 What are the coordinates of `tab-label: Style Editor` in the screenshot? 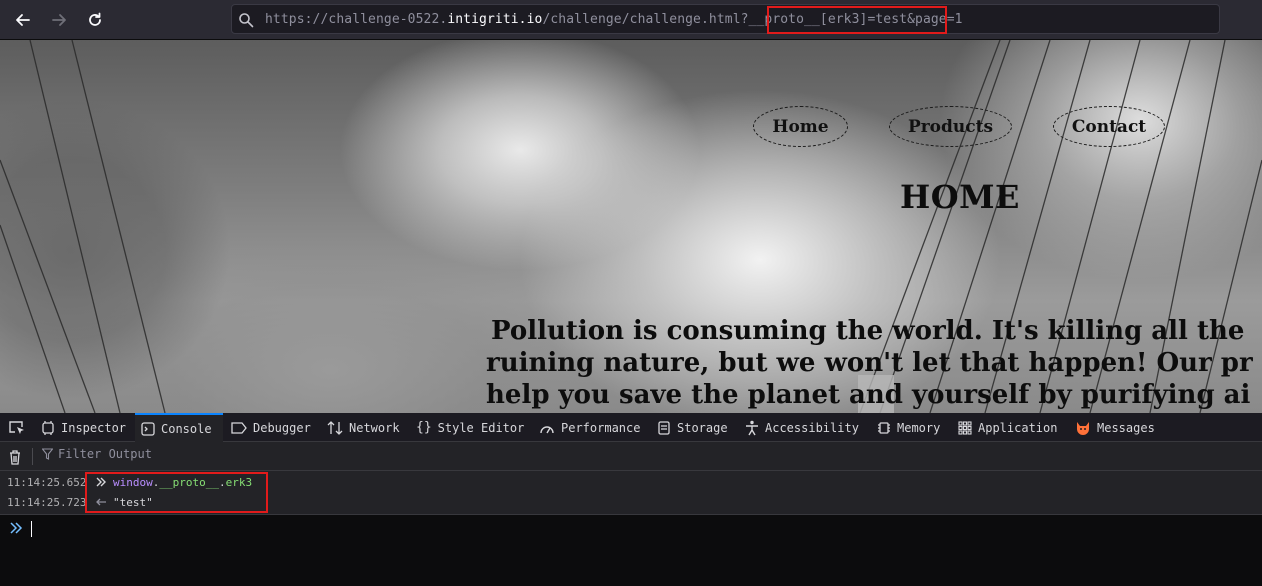 It's located at (481, 427).